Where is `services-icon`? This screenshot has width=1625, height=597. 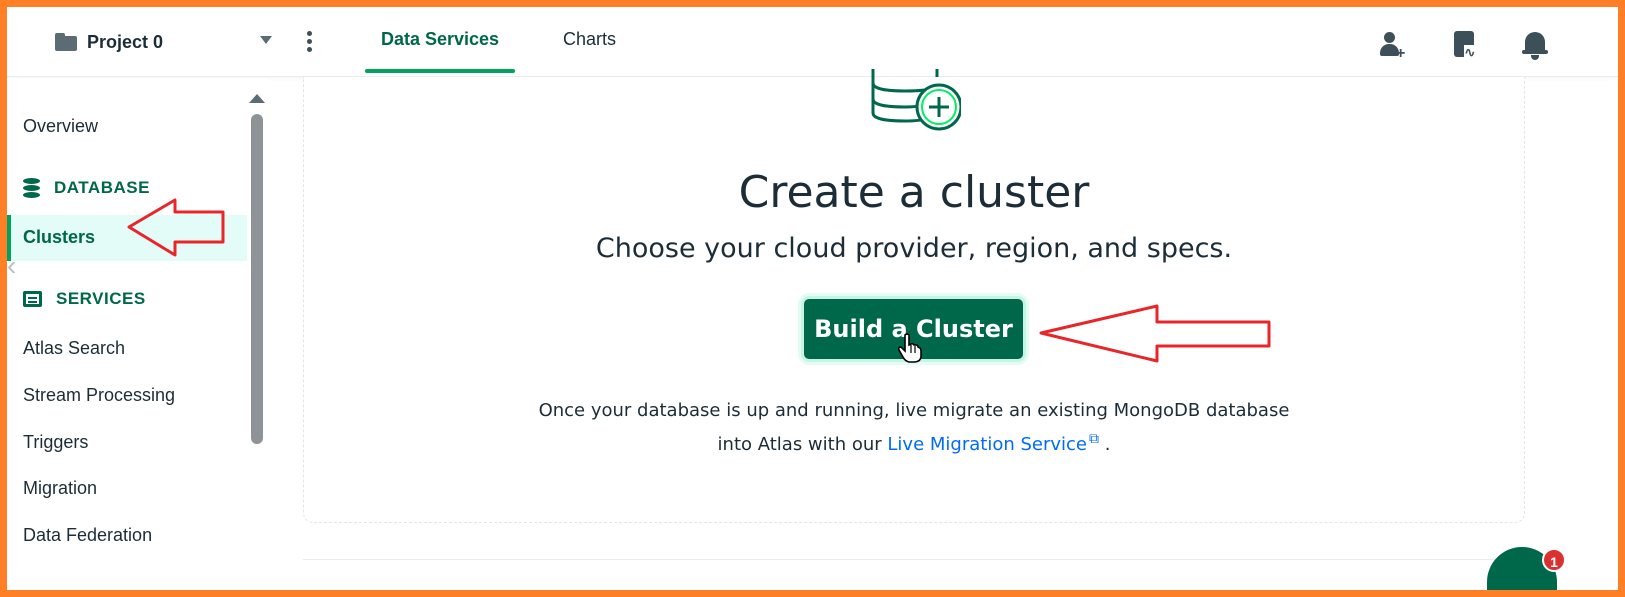
services-icon is located at coordinates (32, 299).